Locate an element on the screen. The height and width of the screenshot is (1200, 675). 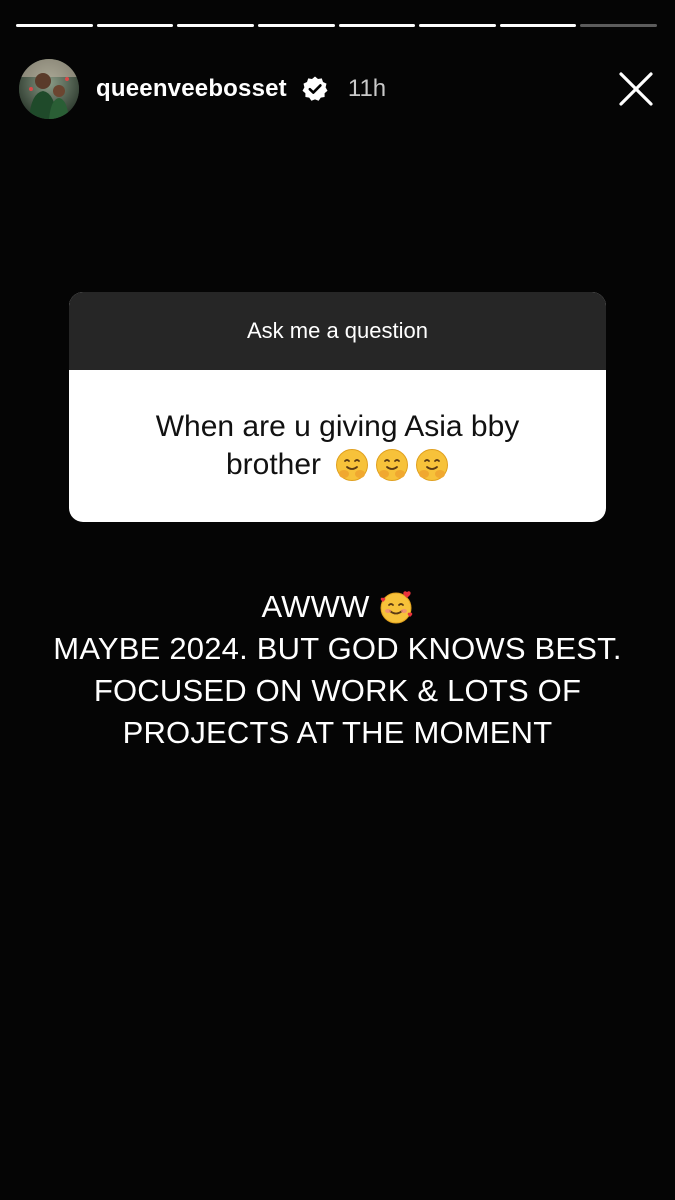
reply-line-1: AWWW is located at coordinates (315, 606).